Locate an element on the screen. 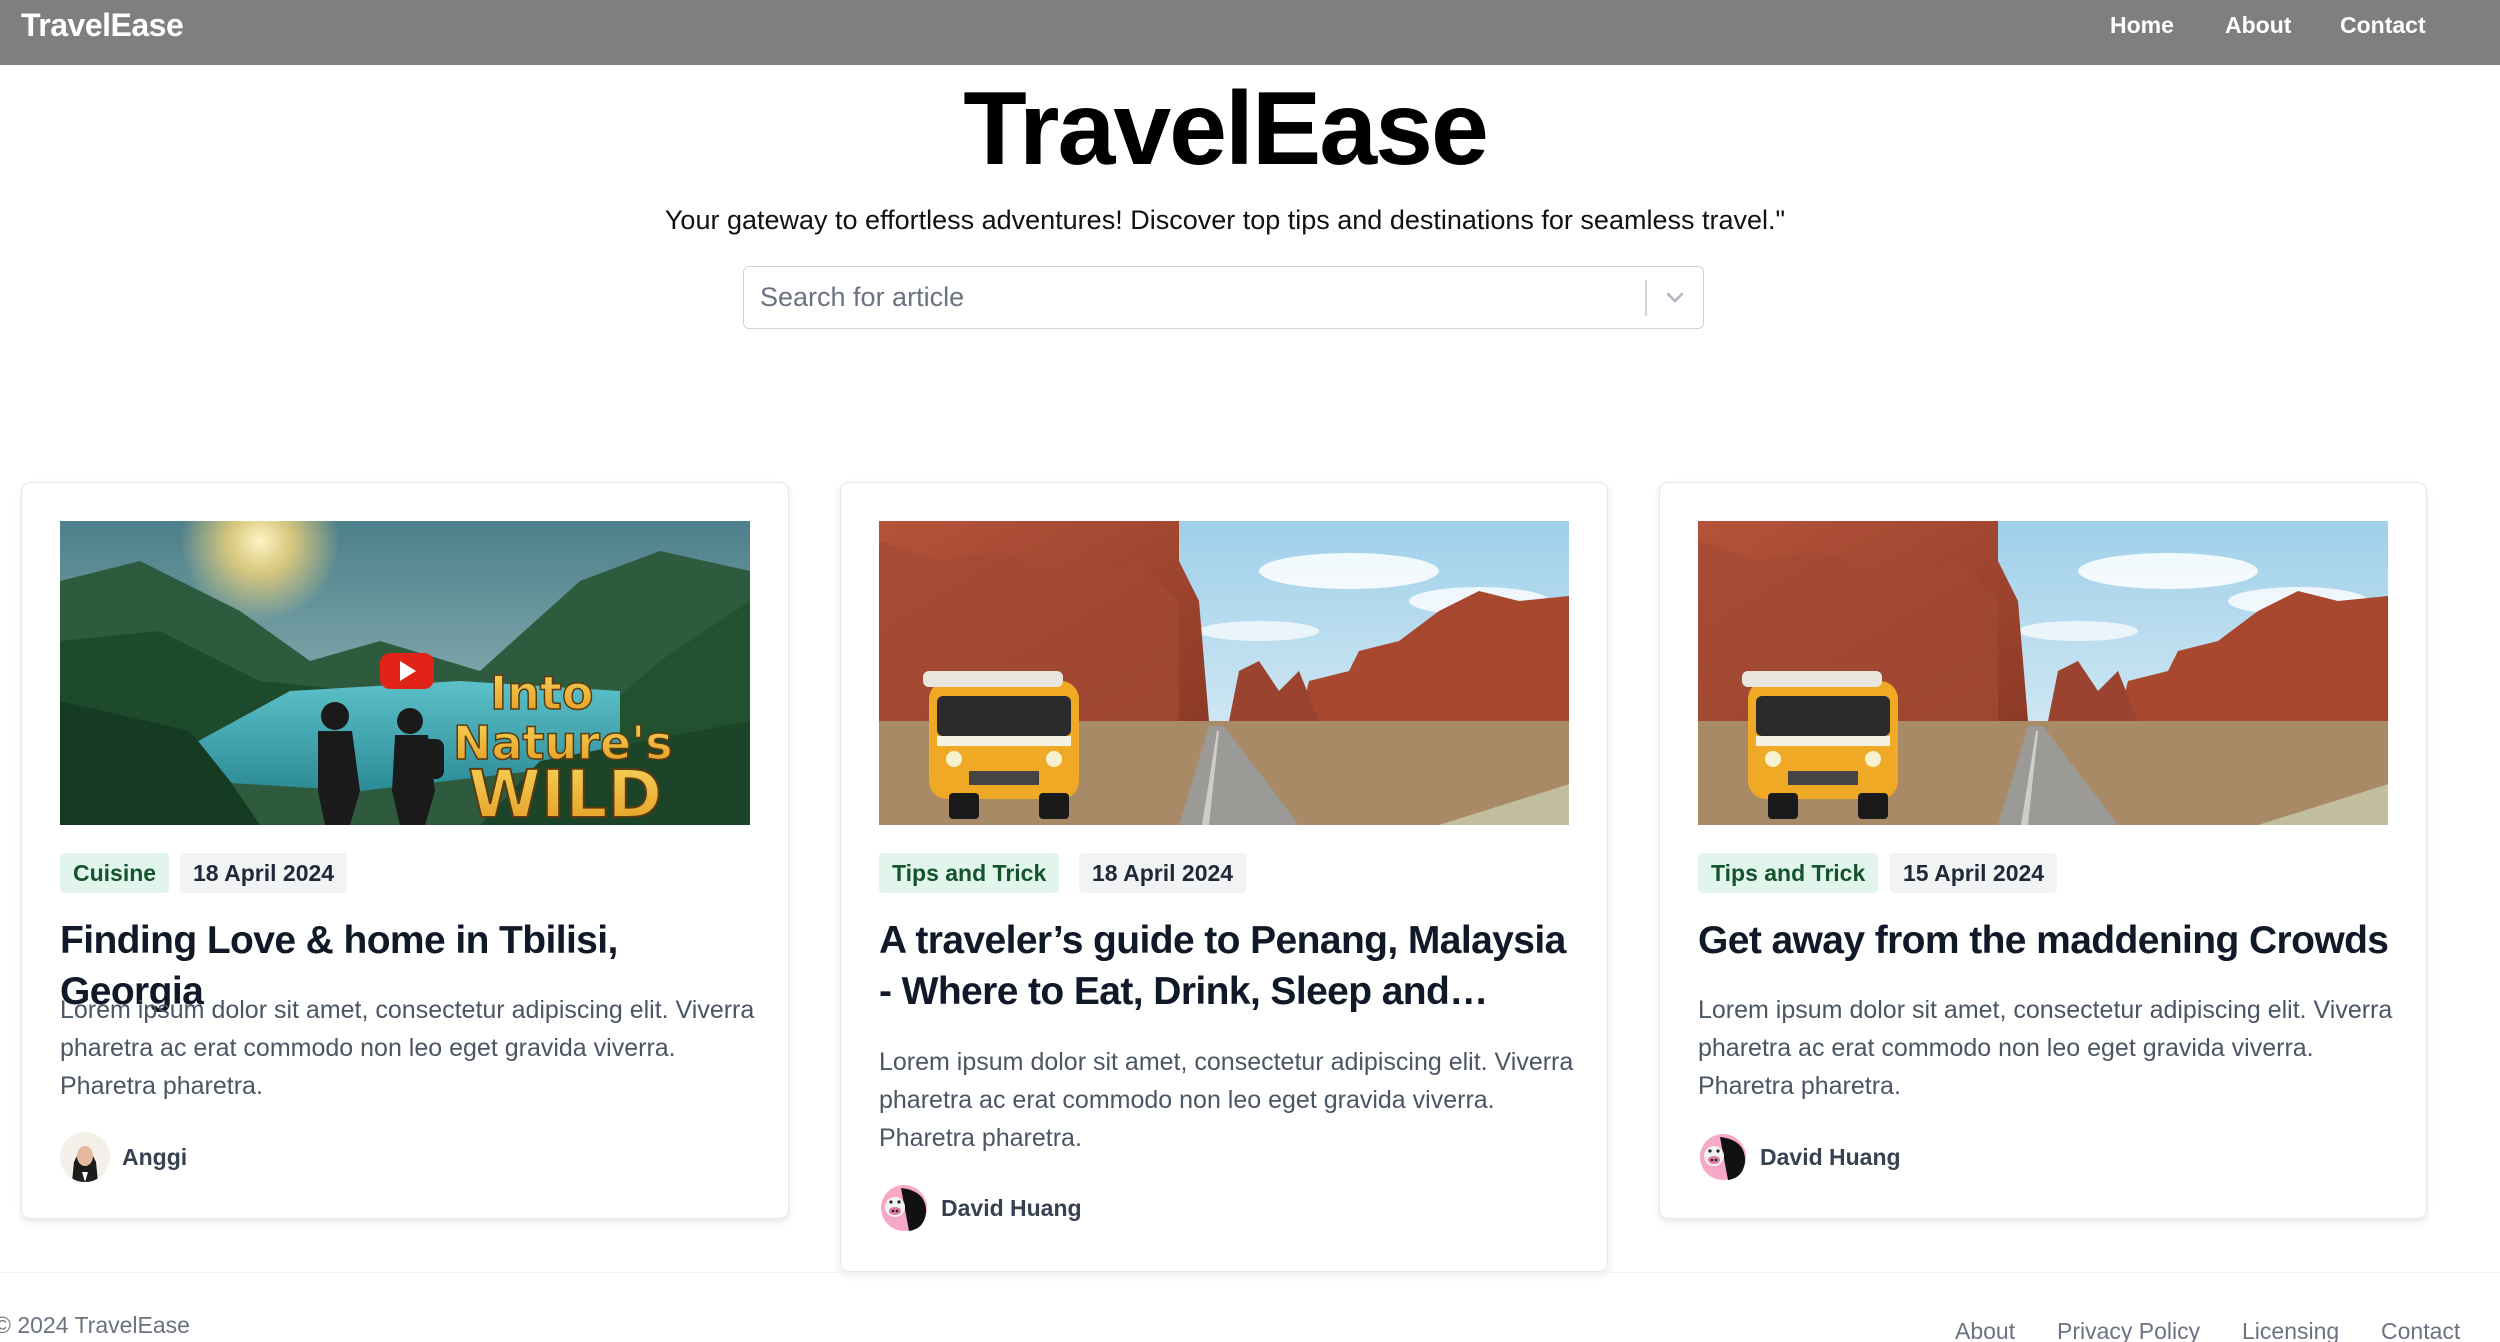 The width and height of the screenshot is (2500, 1342). hero-title: TravelEase is located at coordinates (1226, 129).